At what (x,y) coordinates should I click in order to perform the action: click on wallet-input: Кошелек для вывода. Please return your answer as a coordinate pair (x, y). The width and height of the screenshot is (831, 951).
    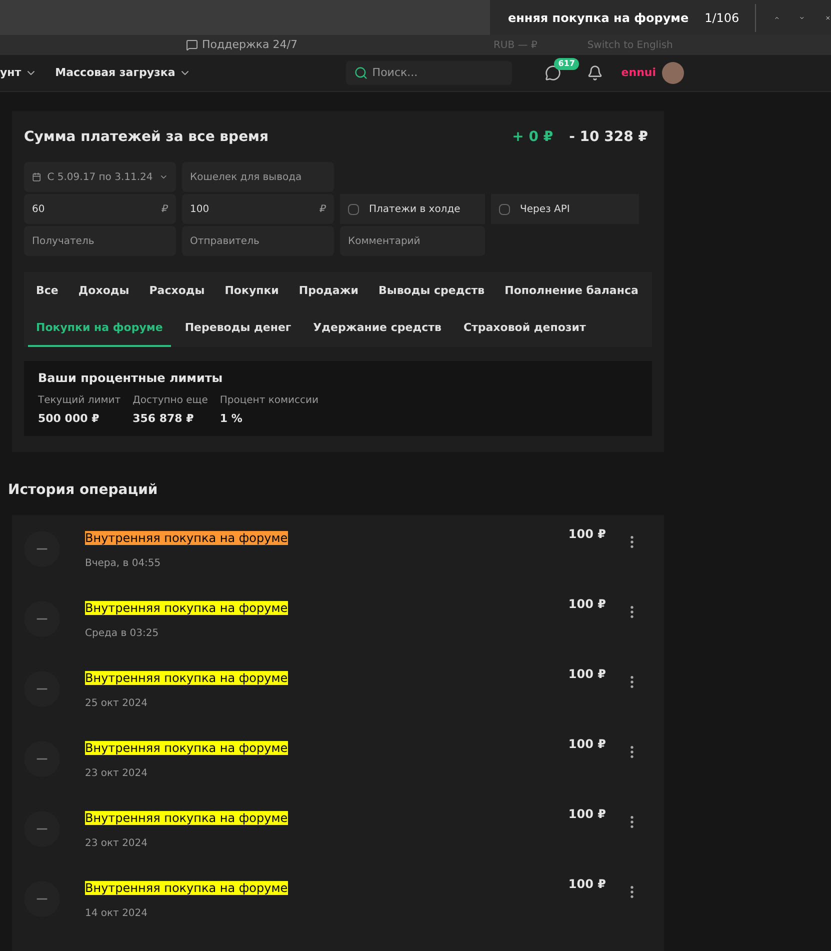
    Looking at the image, I should click on (258, 177).